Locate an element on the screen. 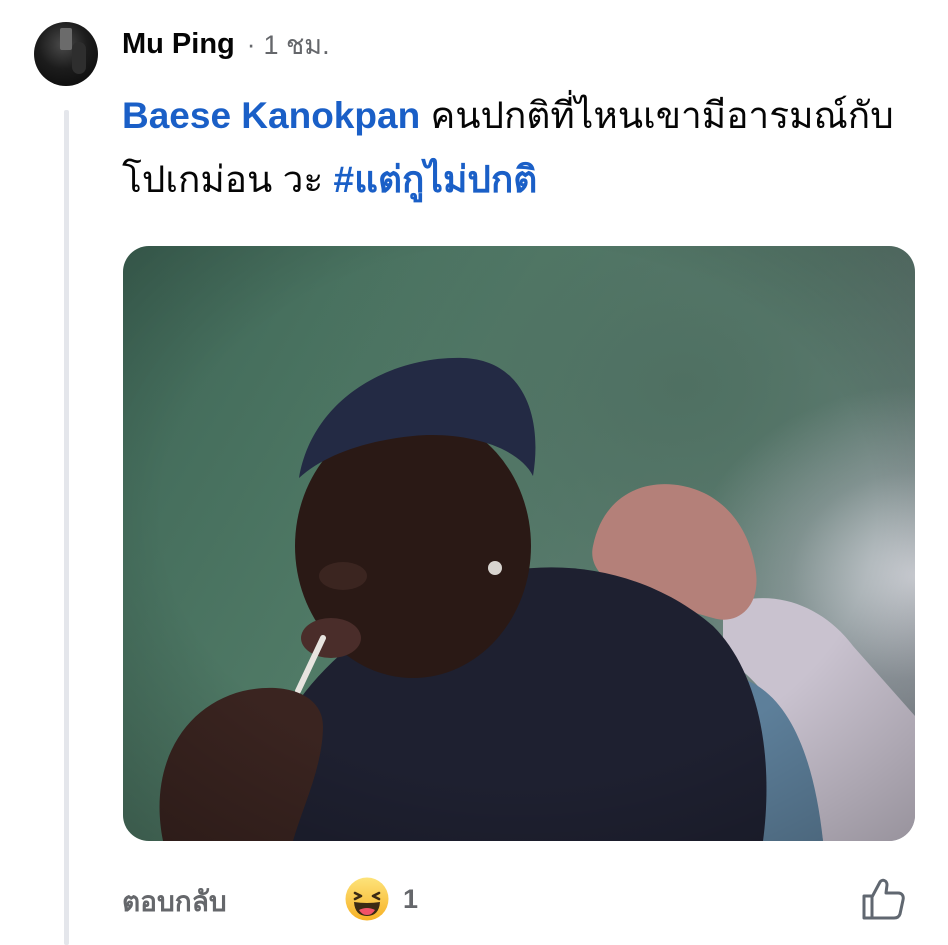  reaction-summary: 1 is located at coordinates (381, 899).